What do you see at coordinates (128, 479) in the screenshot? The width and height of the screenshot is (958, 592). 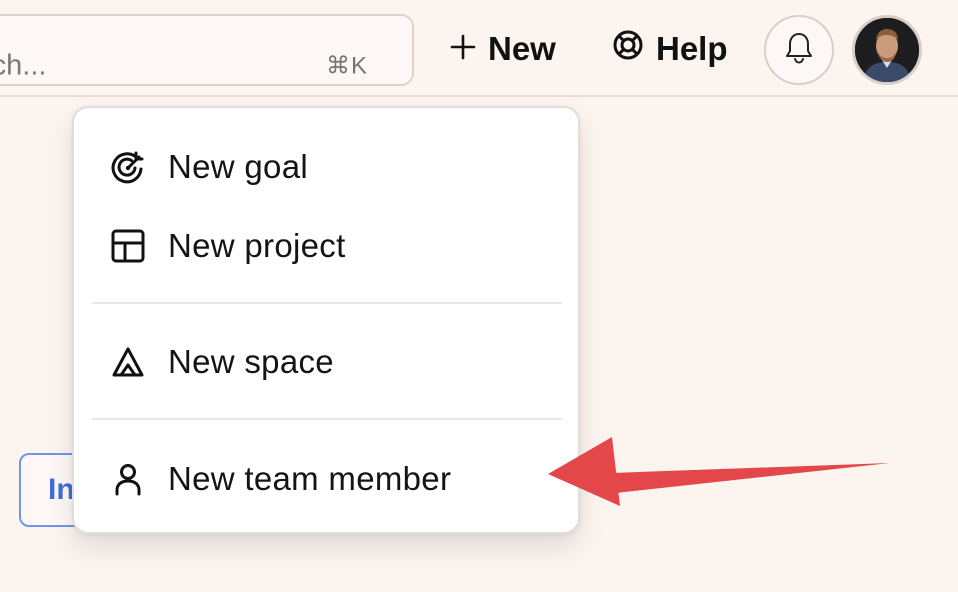 I see `person-icon` at bounding box center [128, 479].